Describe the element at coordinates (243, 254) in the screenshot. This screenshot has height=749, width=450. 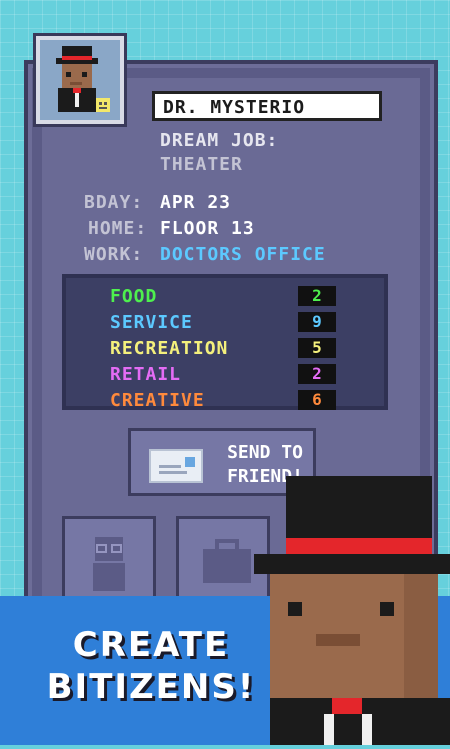
I see `work-link: DOCTORS OFFICE` at that location.